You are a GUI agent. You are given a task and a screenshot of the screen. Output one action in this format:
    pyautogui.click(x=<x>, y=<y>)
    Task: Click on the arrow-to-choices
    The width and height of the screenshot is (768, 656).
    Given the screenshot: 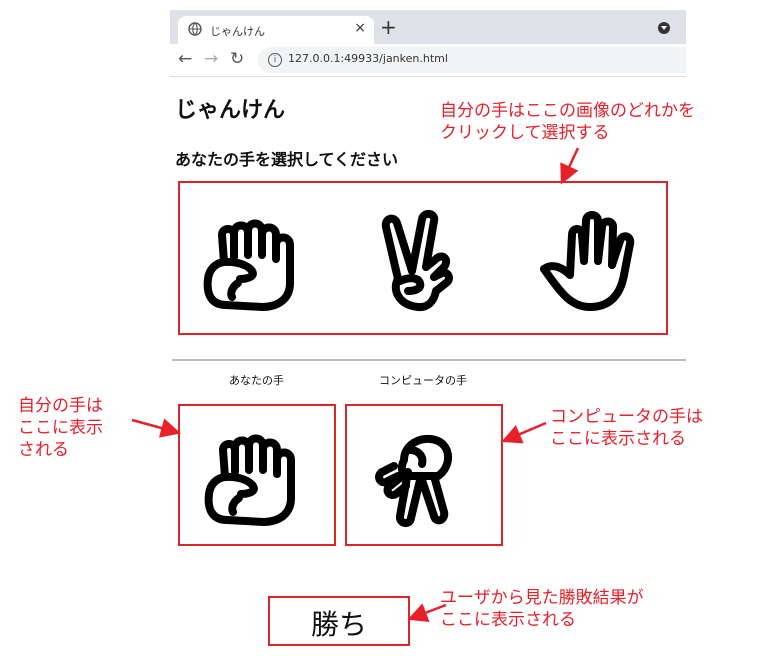 What is the action you would take?
    pyautogui.click(x=570, y=166)
    